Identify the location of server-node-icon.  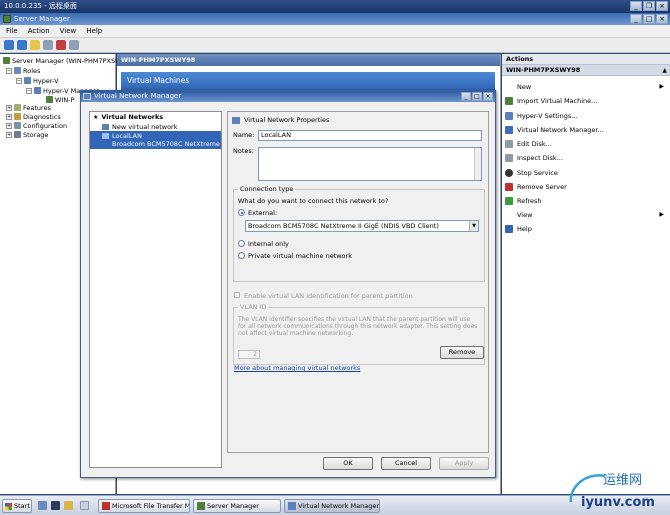
(49, 99).